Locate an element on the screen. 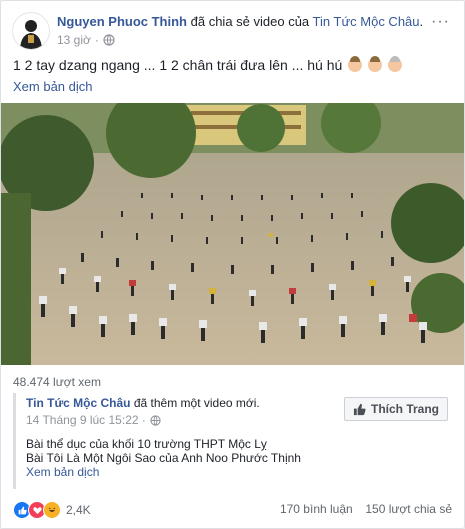 The height and width of the screenshot is (529, 465). thumbs-up-icon is located at coordinates (359, 409).